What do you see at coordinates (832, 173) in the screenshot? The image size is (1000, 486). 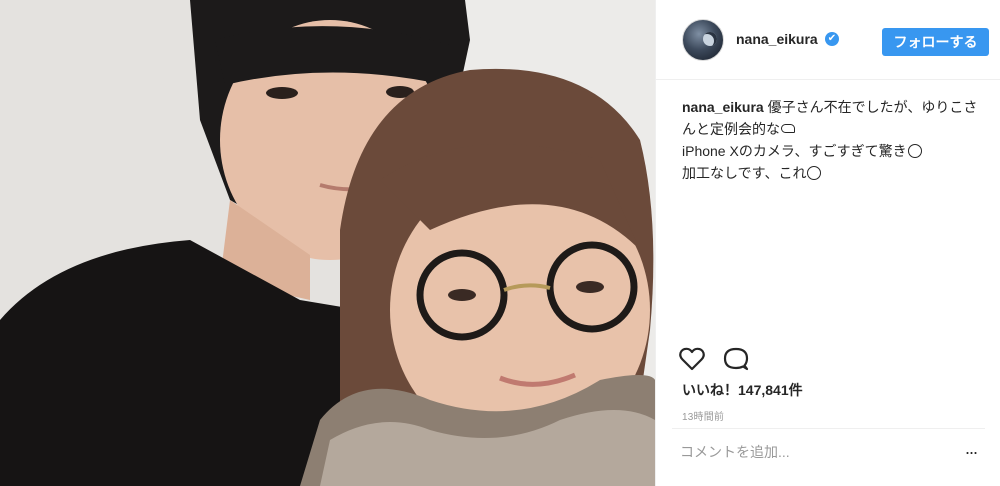 I see `caption-line-3: 加工なしです、これ` at bounding box center [832, 173].